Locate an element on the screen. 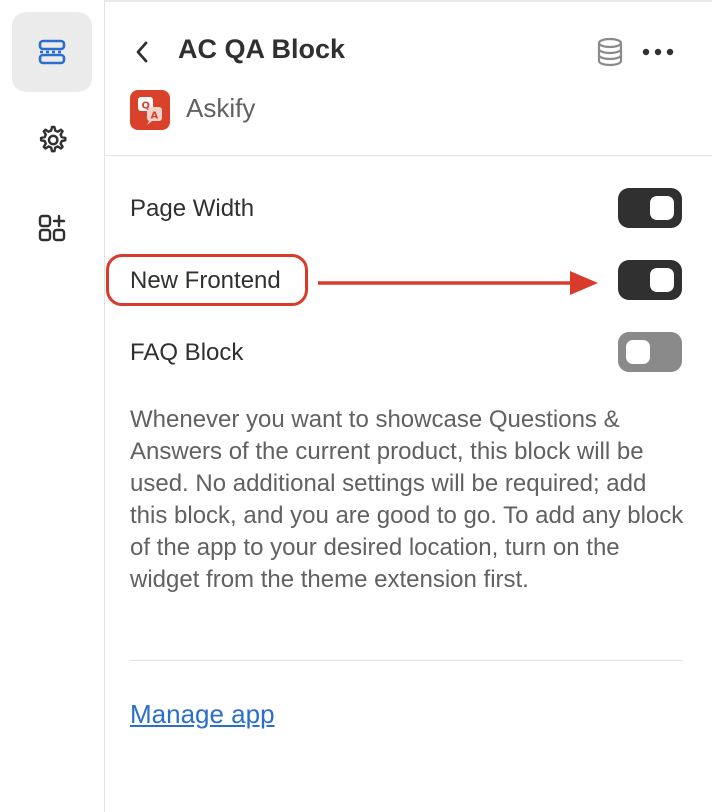  sidebar-item-apps is located at coordinates (52, 228).